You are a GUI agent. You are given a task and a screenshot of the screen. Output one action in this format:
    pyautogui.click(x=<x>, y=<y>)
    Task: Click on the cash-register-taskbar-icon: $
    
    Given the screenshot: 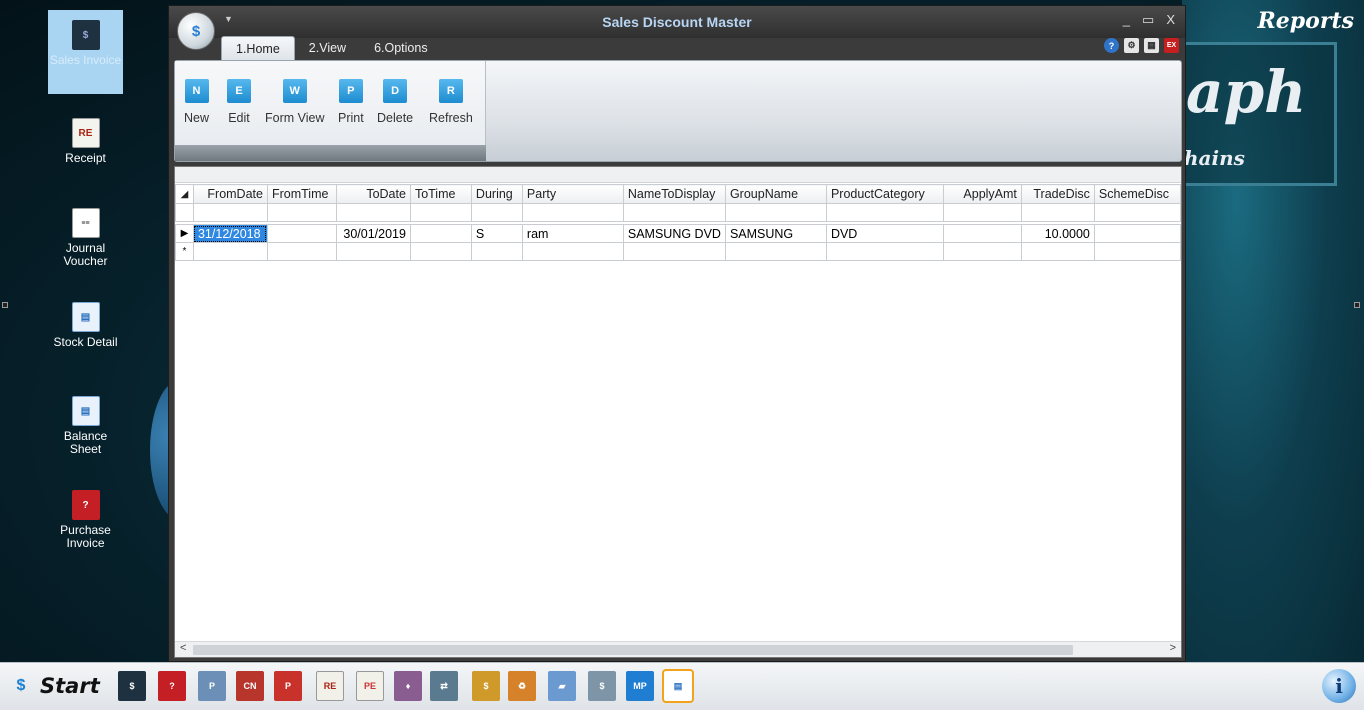 What is the action you would take?
    pyautogui.click(x=602, y=686)
    